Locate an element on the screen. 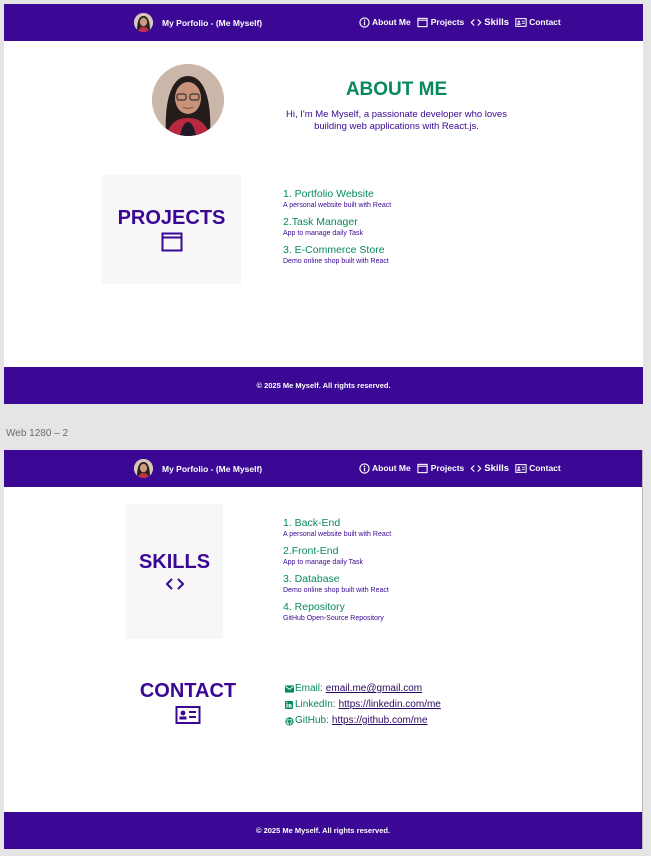 The height and width of the screenshot is (856, 651). skills-title: SKILLS is located at coordinates (174, 562).